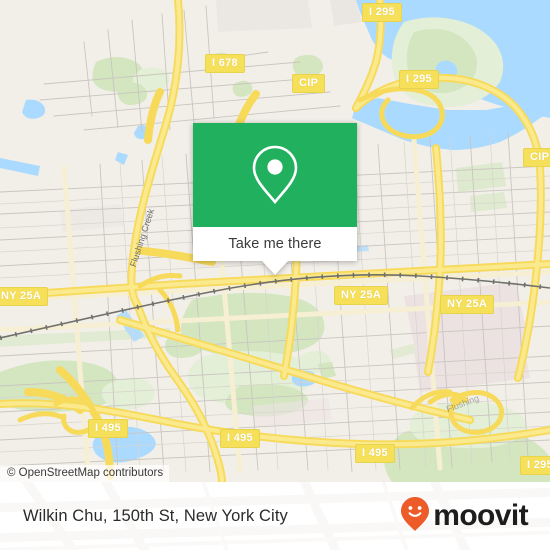 This screenshot has width=550, height=550. I want to click on location-title: Wilkin Chu, 150th St, New York City, so click(155, 515).